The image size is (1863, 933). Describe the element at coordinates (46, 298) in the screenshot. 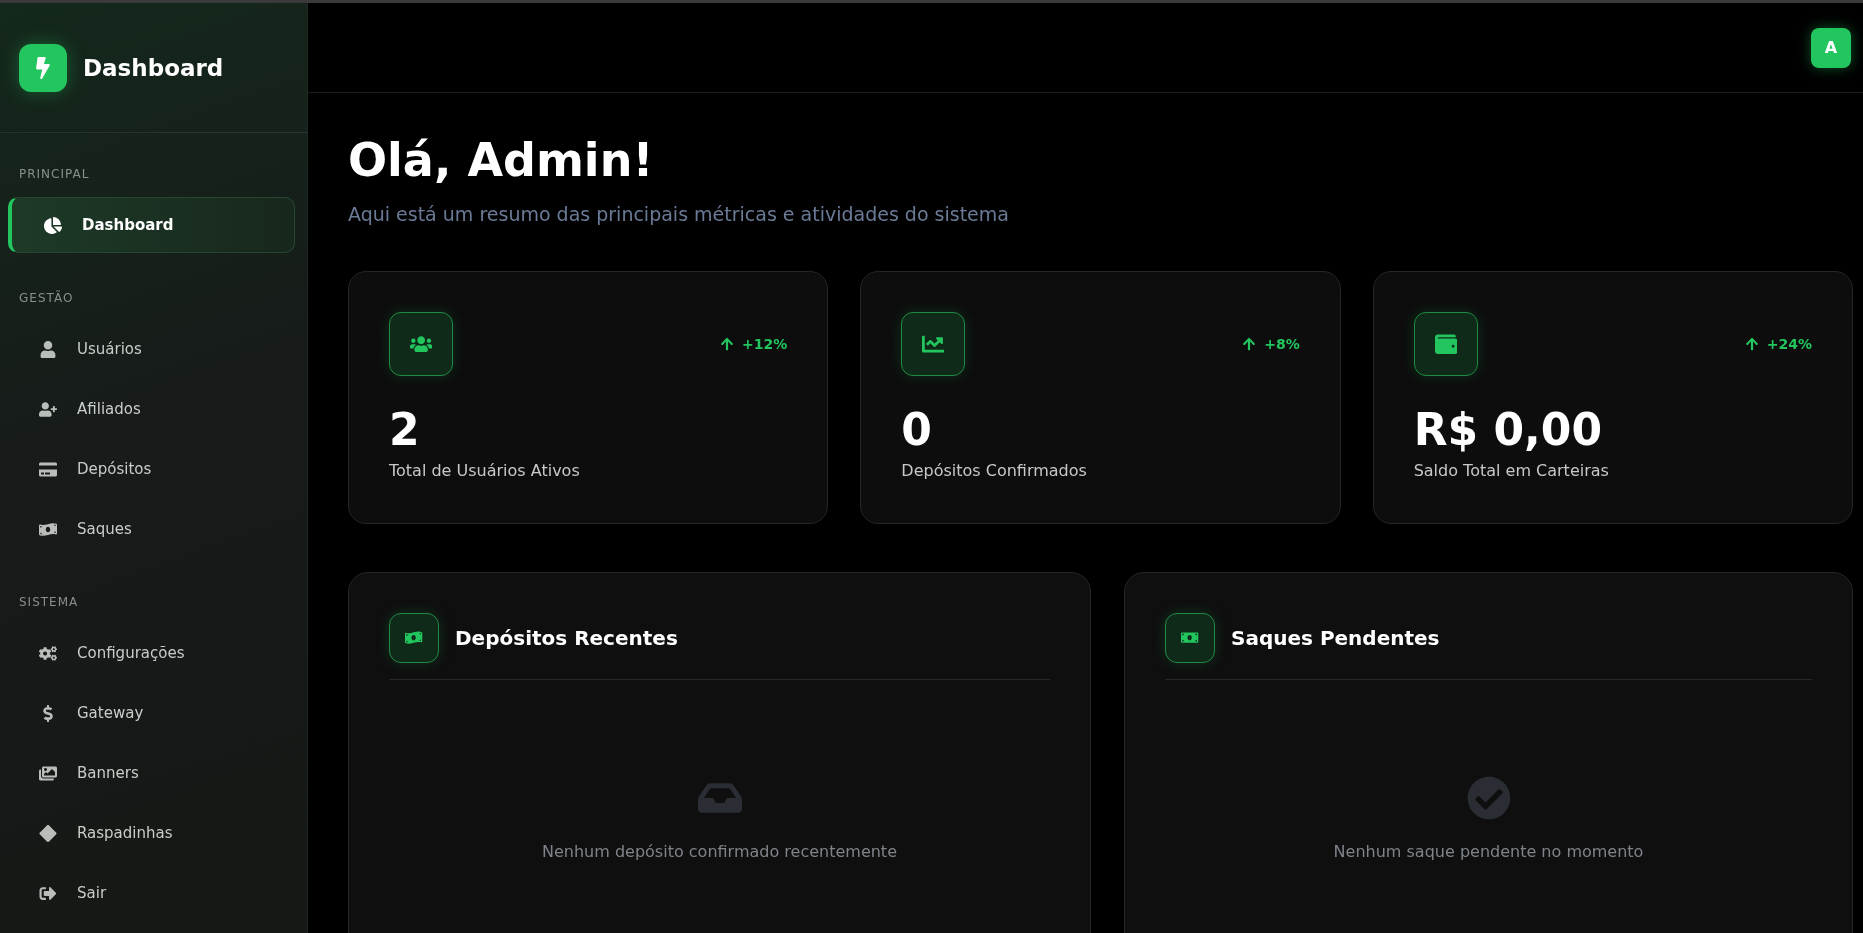

I see `section-label: GESTÃO` at that location.